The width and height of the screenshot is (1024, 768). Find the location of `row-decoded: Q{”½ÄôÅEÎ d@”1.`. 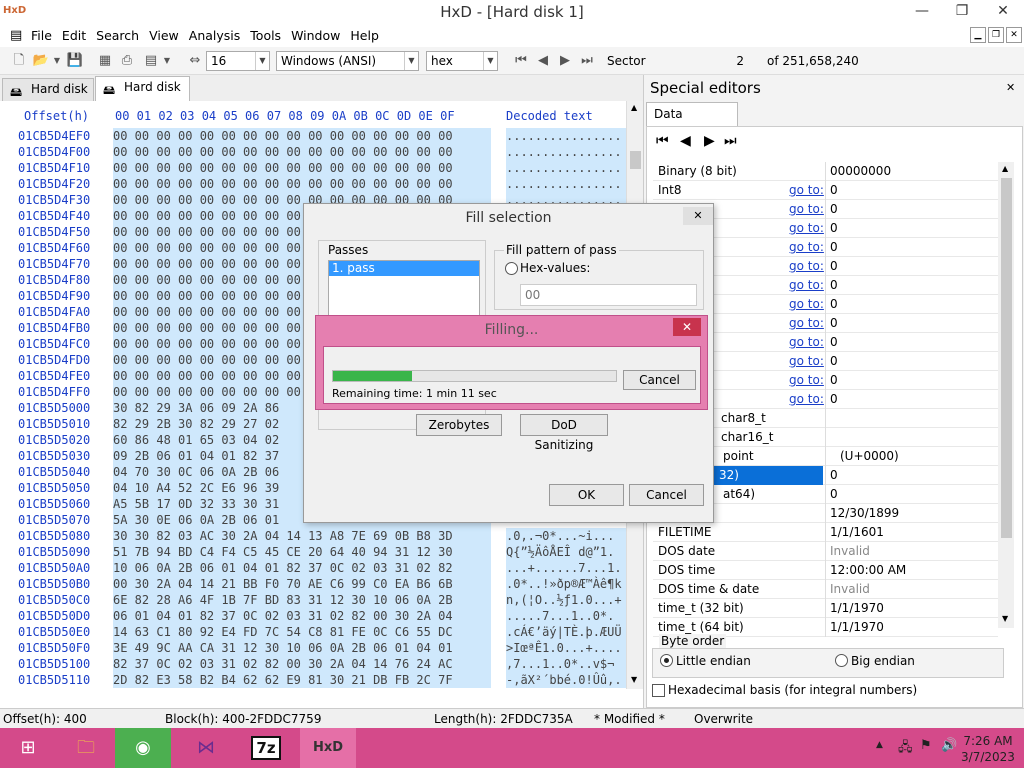

row-decoded: Q{”½ÄôÅEÎ d@”1. is located at coordinates (566, 552).